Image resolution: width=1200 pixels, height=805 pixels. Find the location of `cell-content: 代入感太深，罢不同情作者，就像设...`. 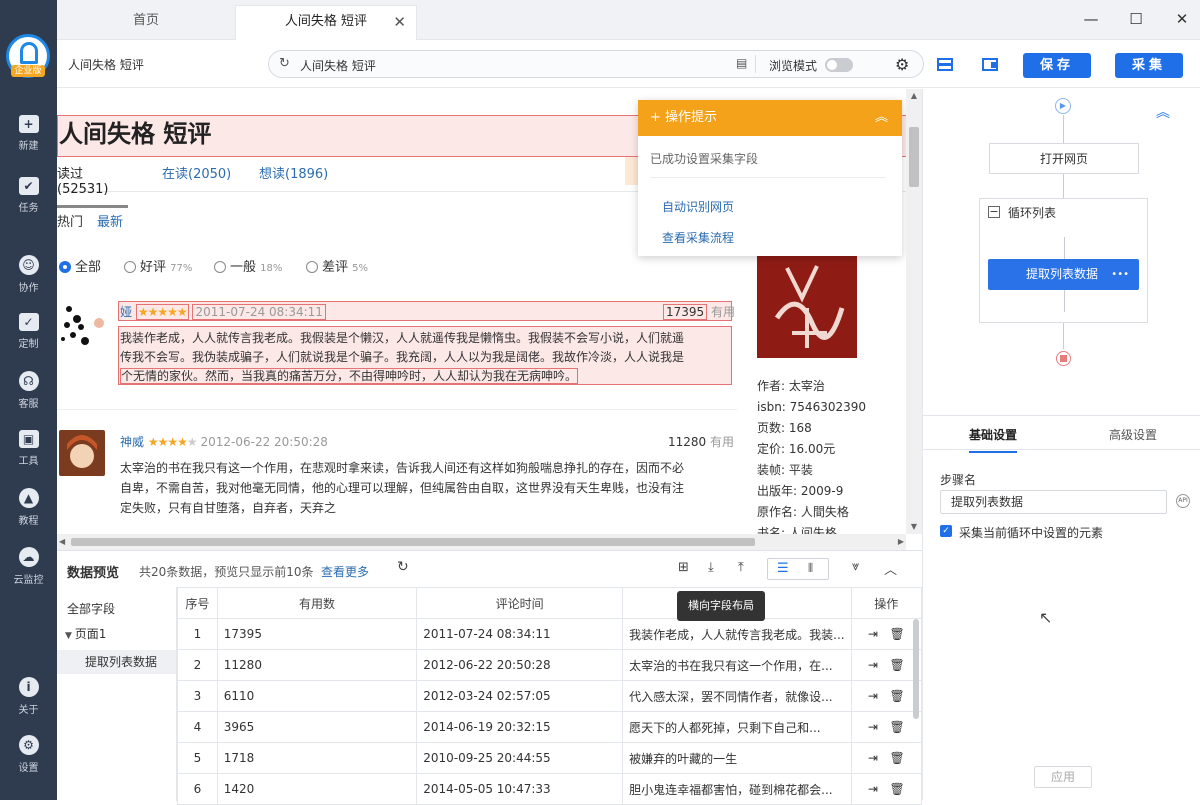

cell-content: 代入感太深，罢不同情作者，就像设... is located at coordinates (737, 696).